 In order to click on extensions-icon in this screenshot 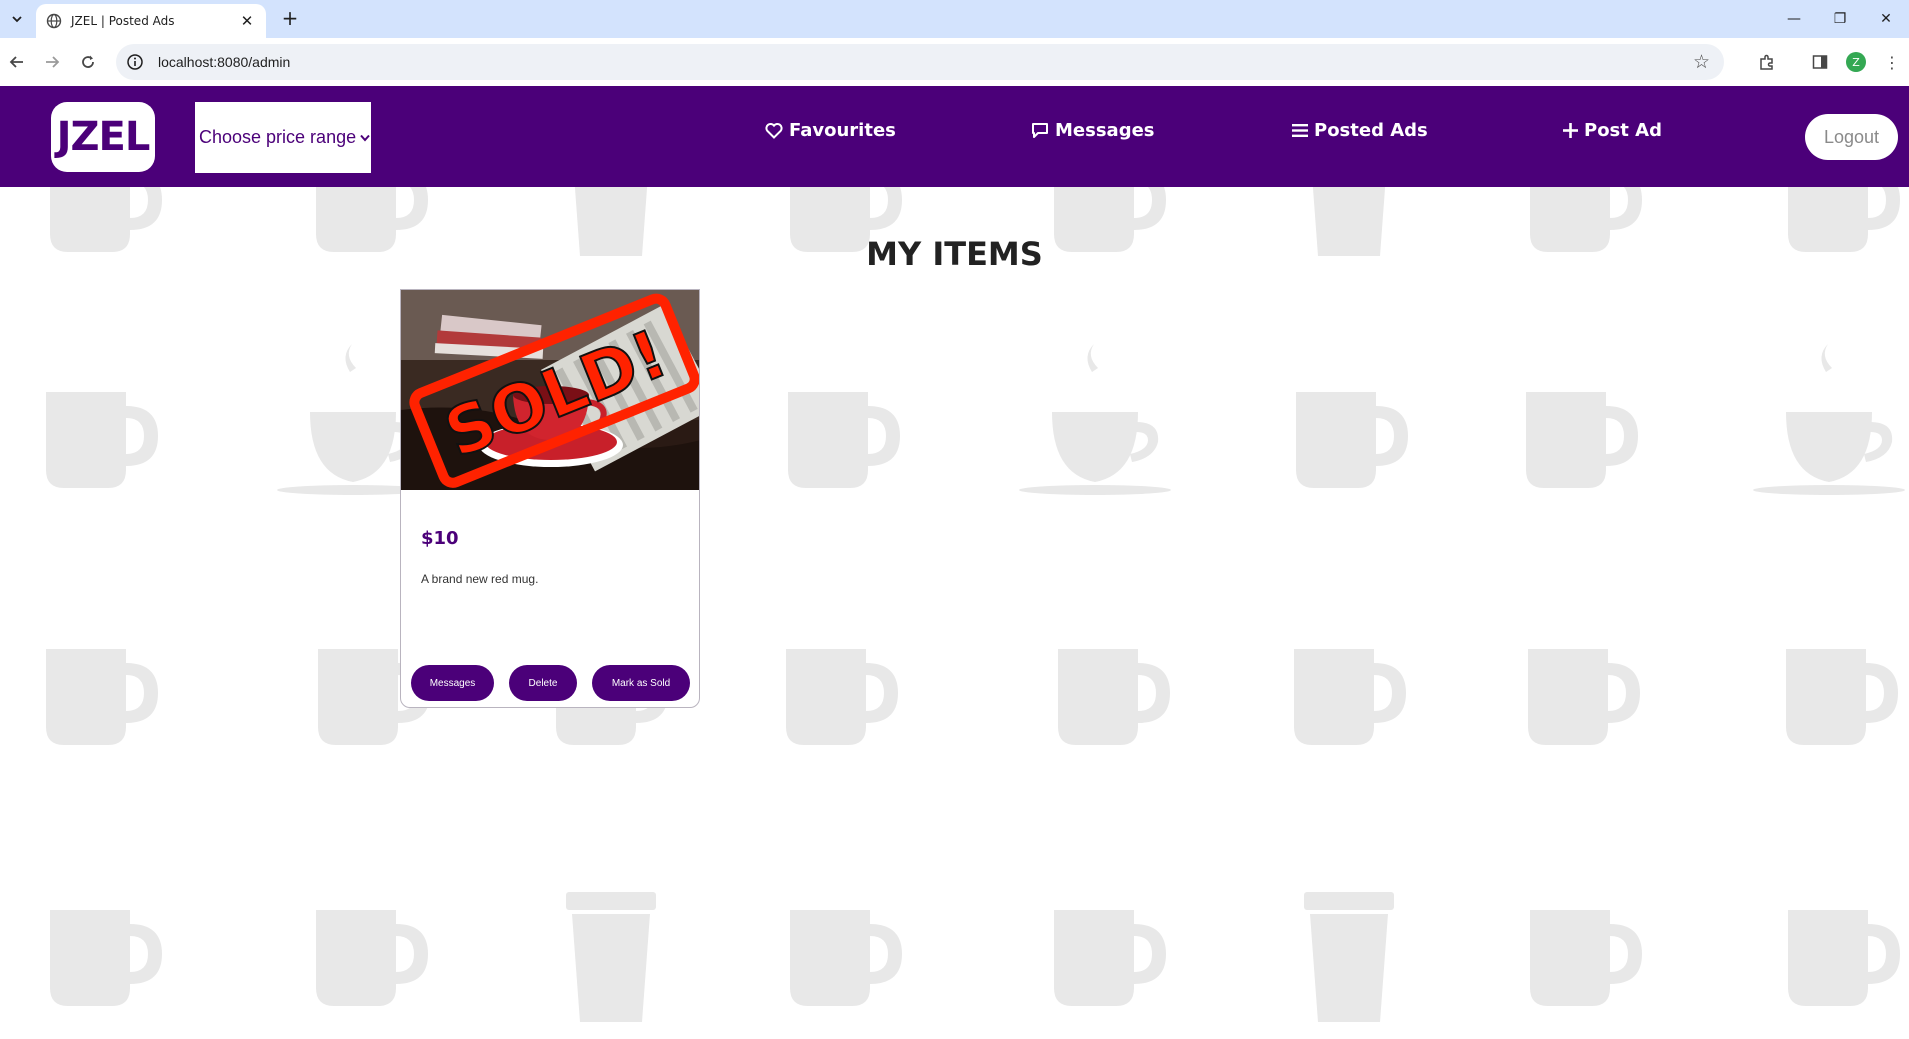, I will do `click(1767, 62)`.